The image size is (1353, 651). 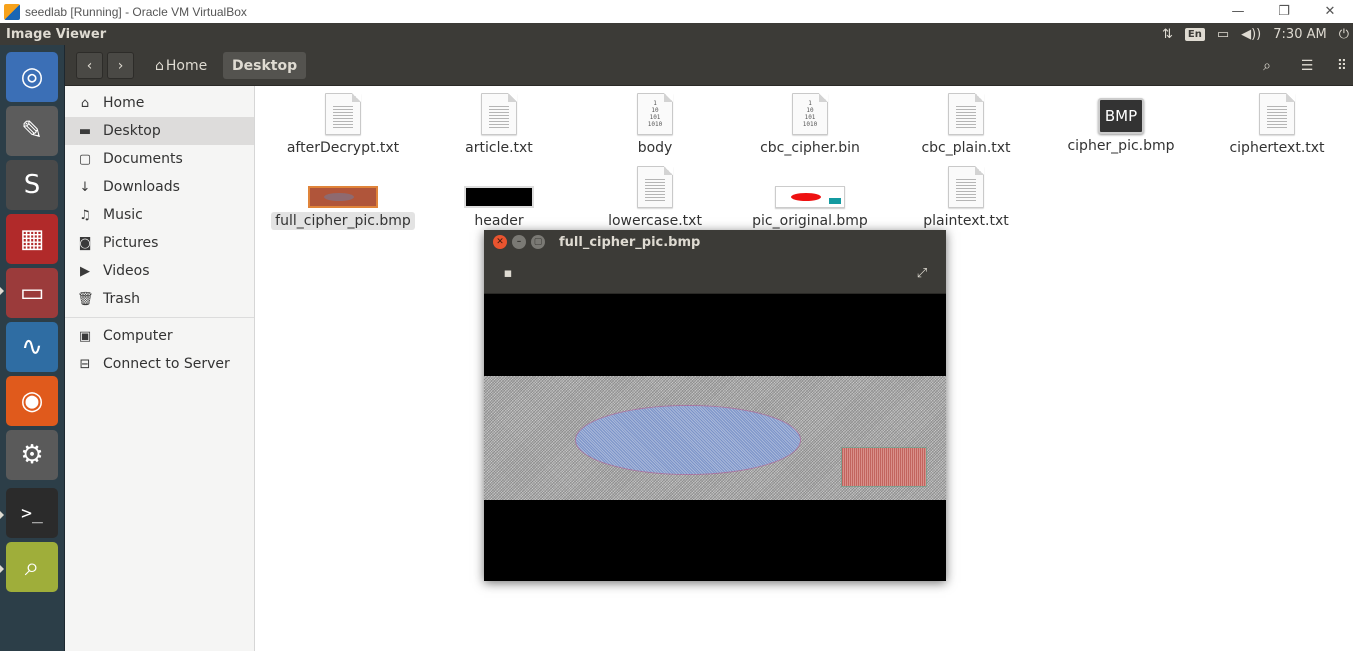 What do you see at coordinates (1299, 34) in the screenshot?
I see `clock: 7:30 AM` at bounding box center [1299, 34].